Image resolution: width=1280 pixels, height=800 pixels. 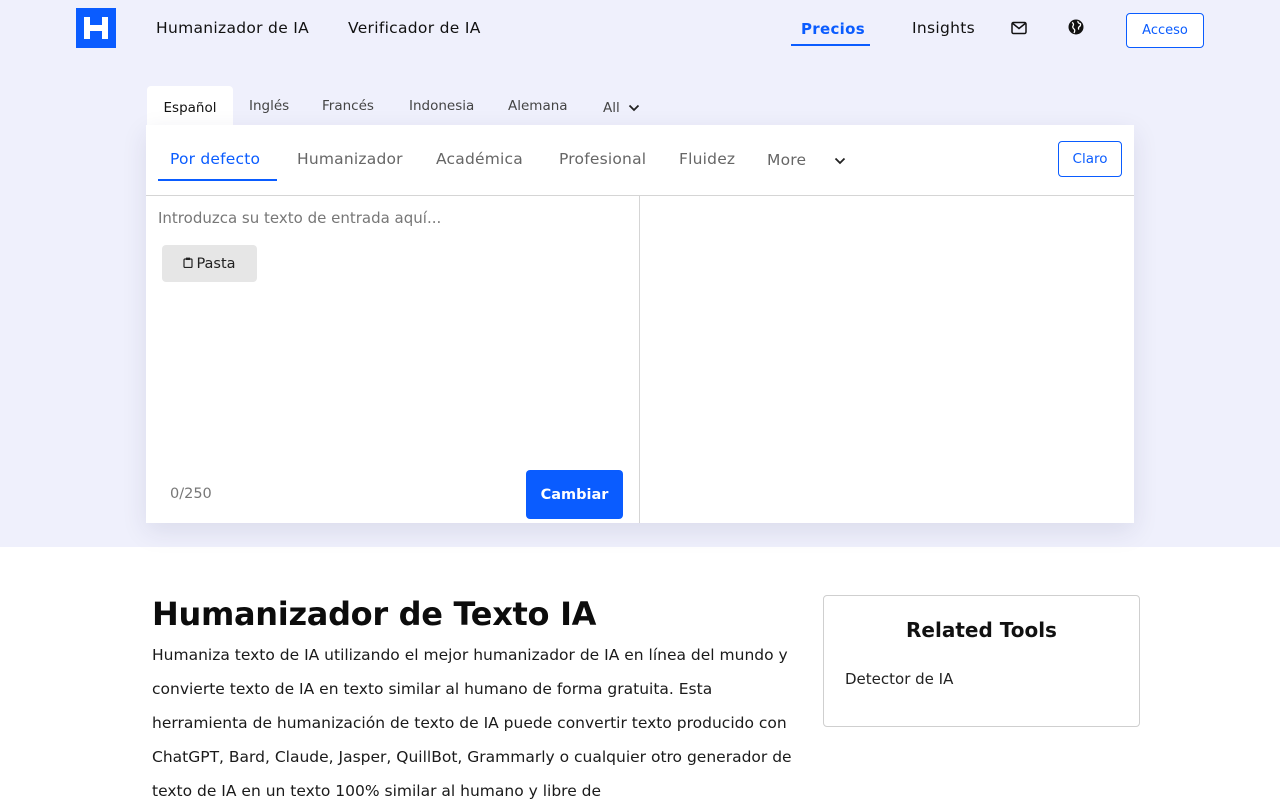 What do you see at coordinates (1020, 29) in the screenshot?
I see `mail-icon` at bounding box center [1020, 29].